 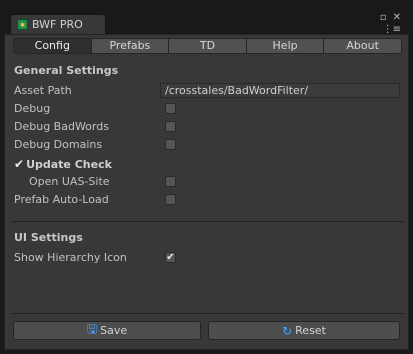 What do you see at coordinates (19, 164) in the screenshot?
I see `update-check-checkmark-icon: ✔` at bounding box center [19, 164].